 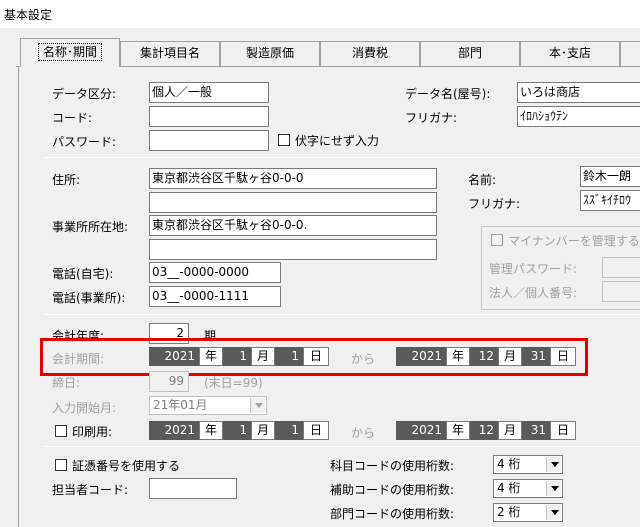 What do you see at coordinates (89, 298) in the screenshot?
I see `phone-office-label: 電話(事業所):` at bounding box center [89, 298].